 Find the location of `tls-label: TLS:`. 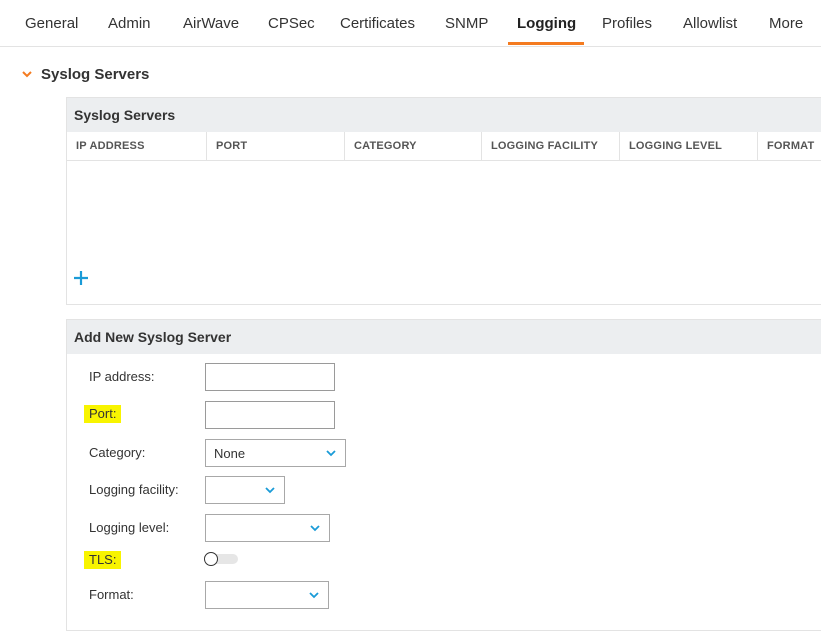

tls-label: TLS: is located at coordinates (103, 560).